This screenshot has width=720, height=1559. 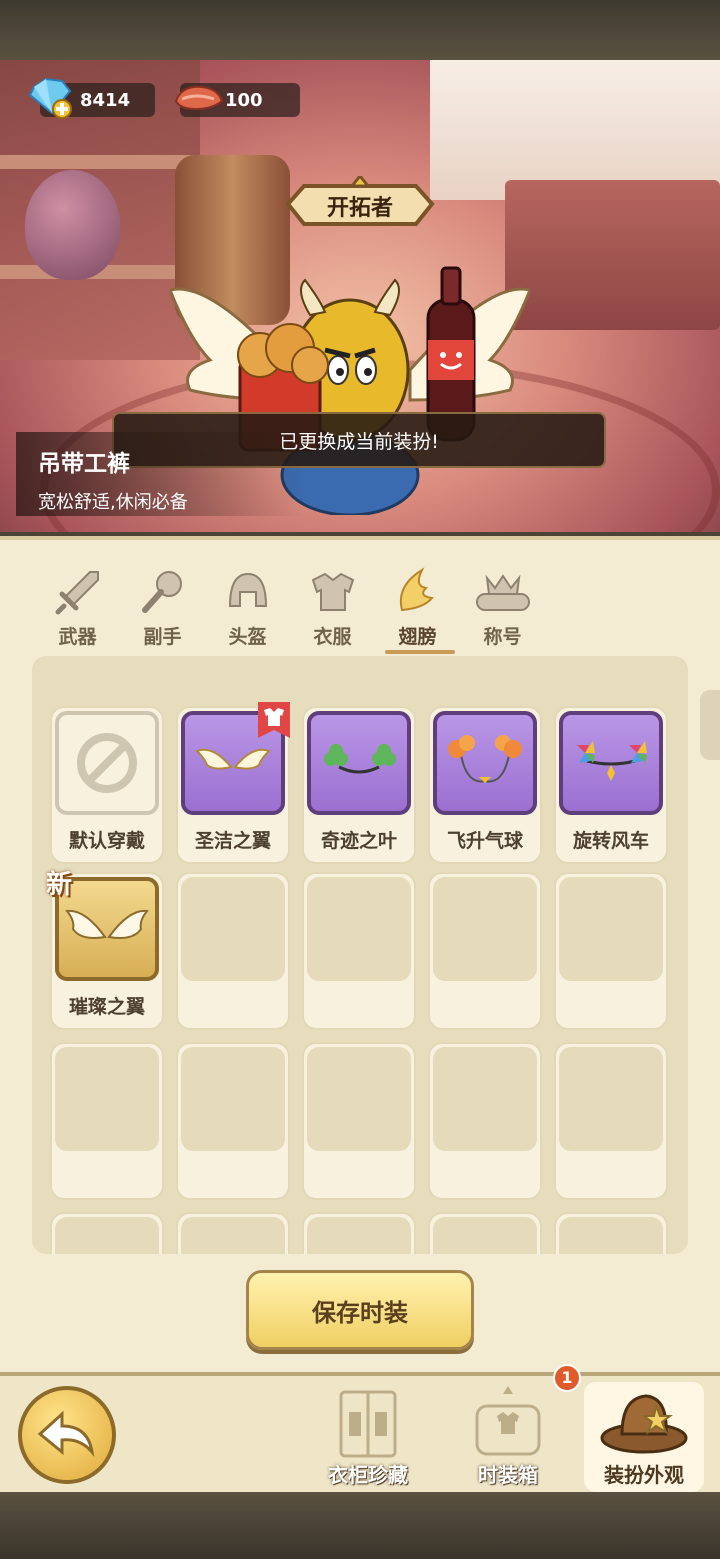 I want to click on brilliant-wings-icon, so click(x=107, y=924).